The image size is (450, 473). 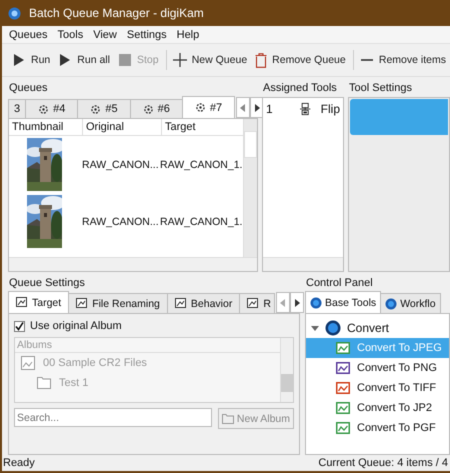 What do you see at coordinates (19, 463) in the screenshot?
I see `status-text: Ready` at bounding box center [19, 463].